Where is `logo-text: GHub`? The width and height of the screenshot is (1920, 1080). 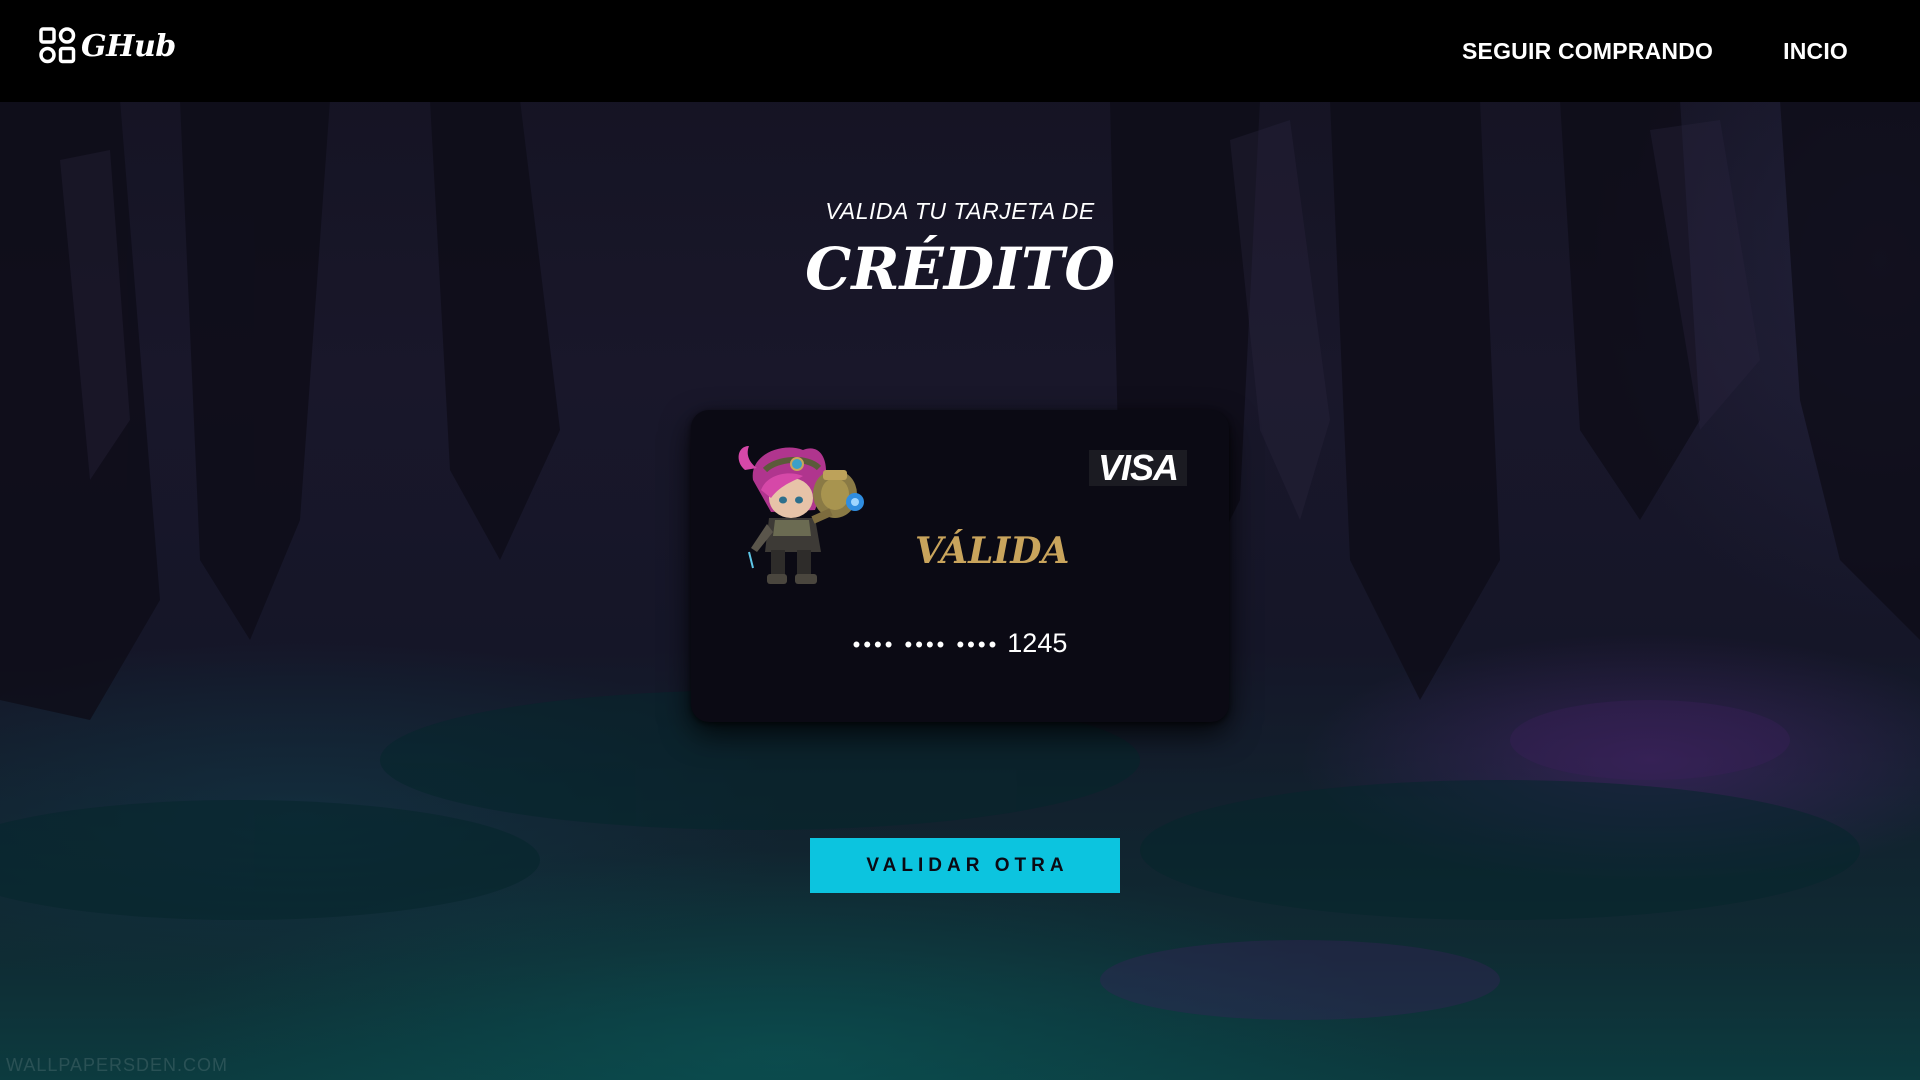
logo-text: GHub is located at coordinates (128, 46).